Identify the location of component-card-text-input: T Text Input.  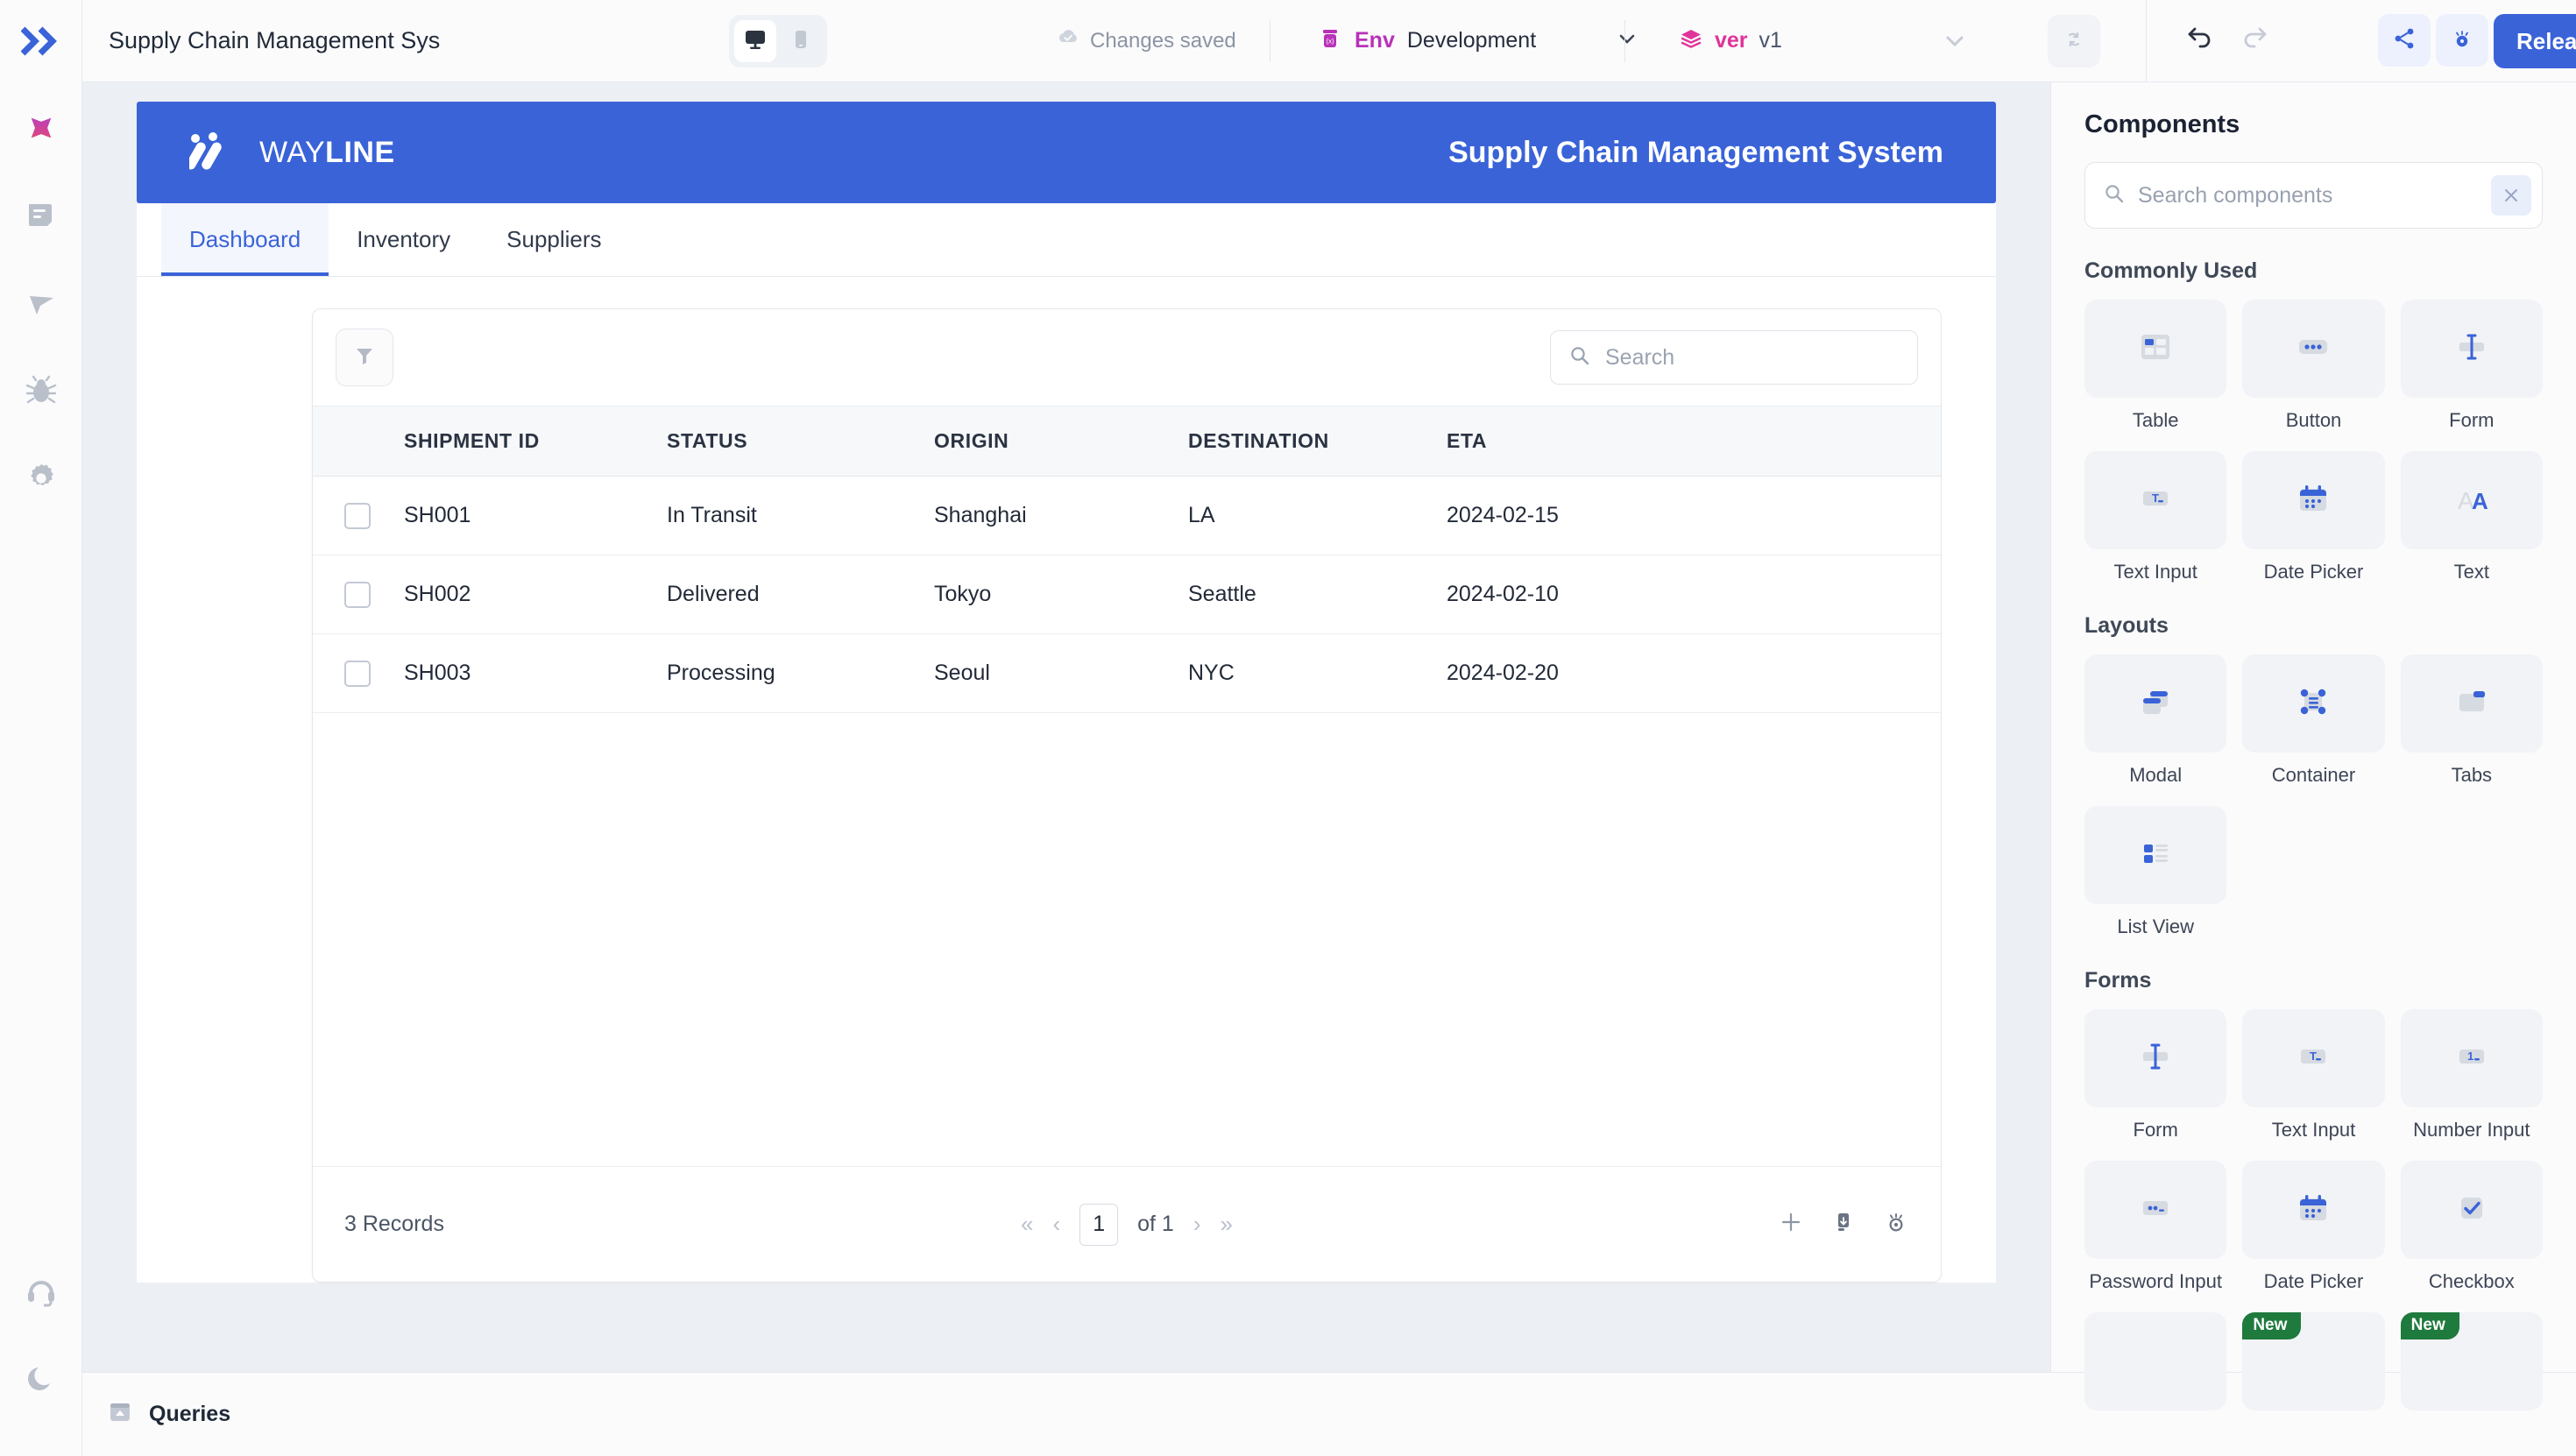
(2155, 517).